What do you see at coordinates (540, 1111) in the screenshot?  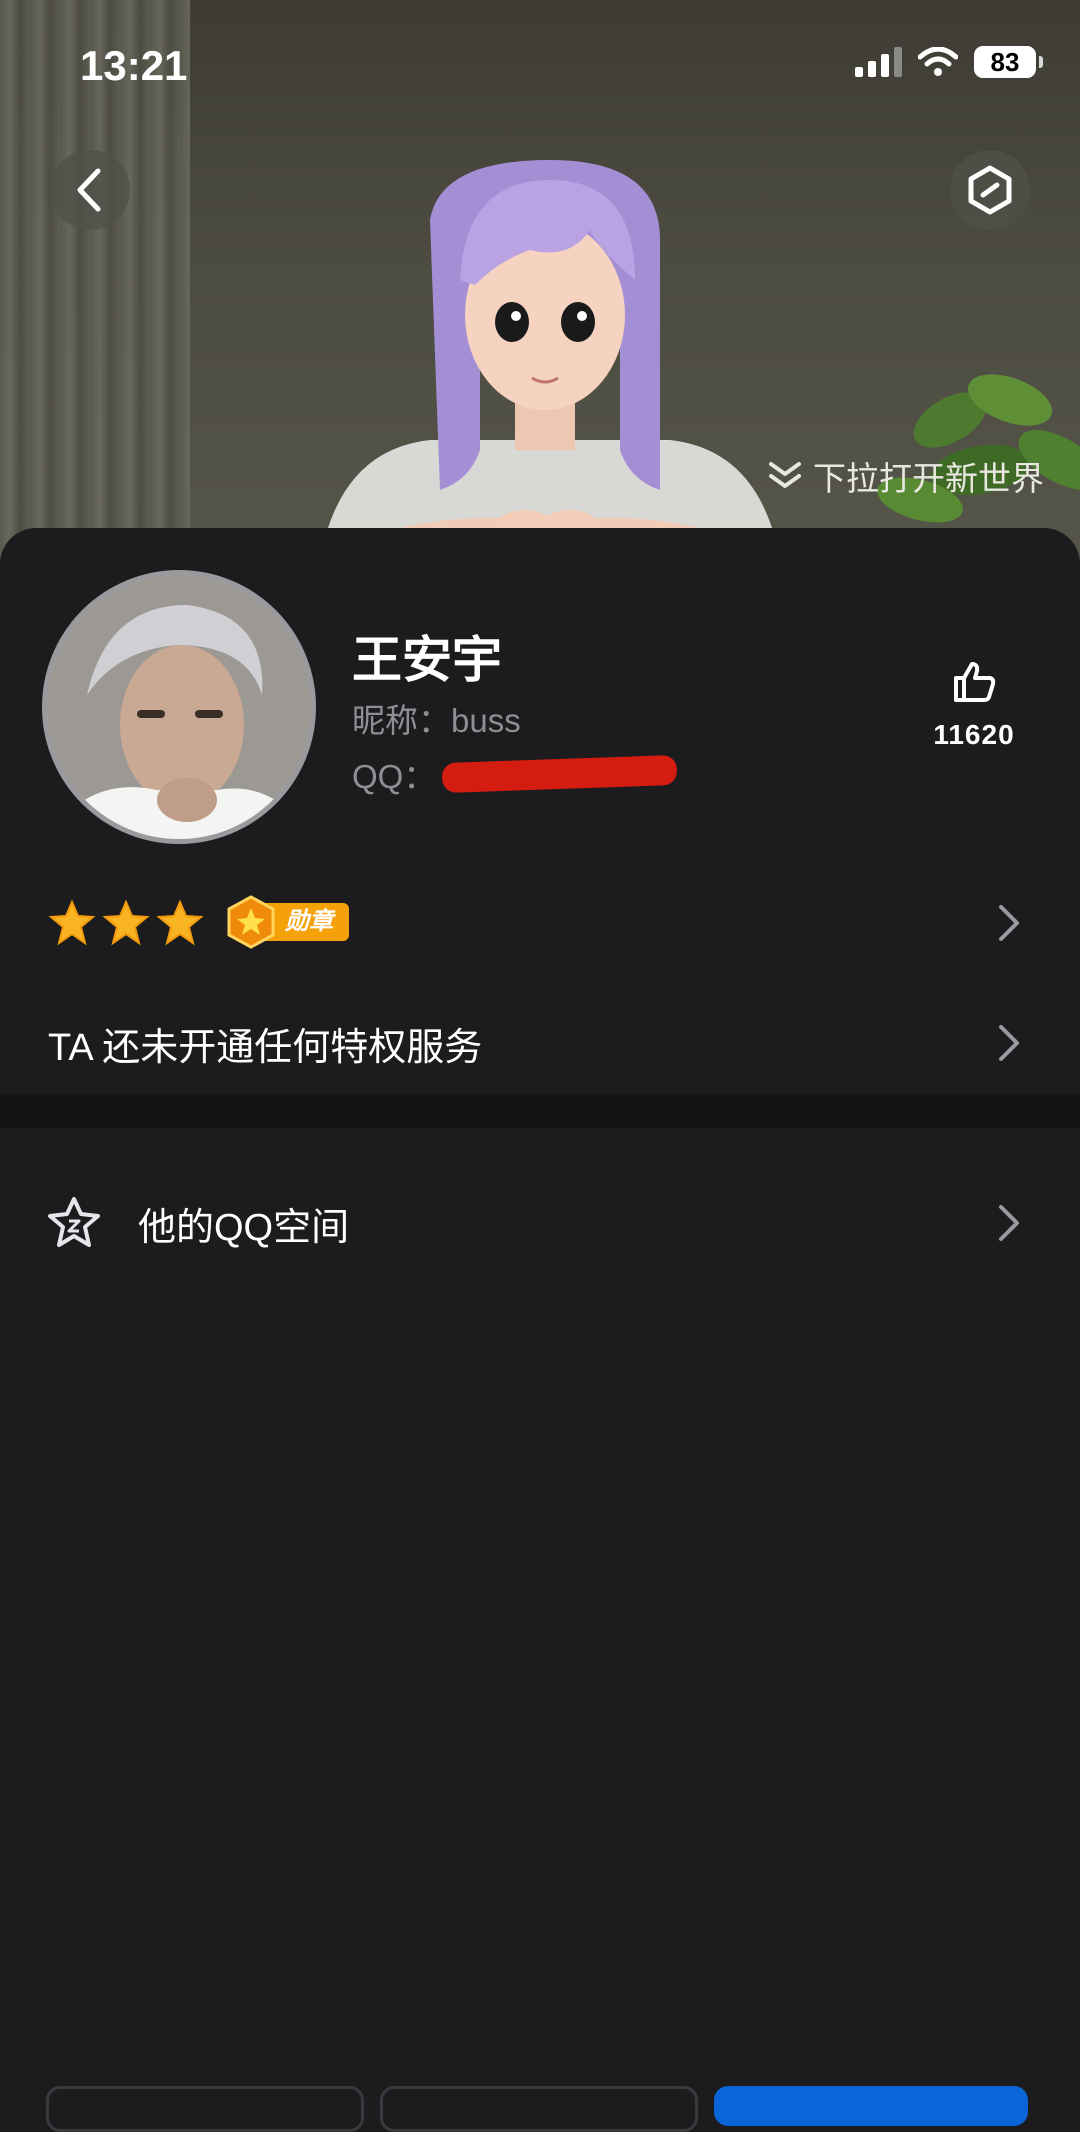 I see `section-divider` at bounding box center [540, 1111].